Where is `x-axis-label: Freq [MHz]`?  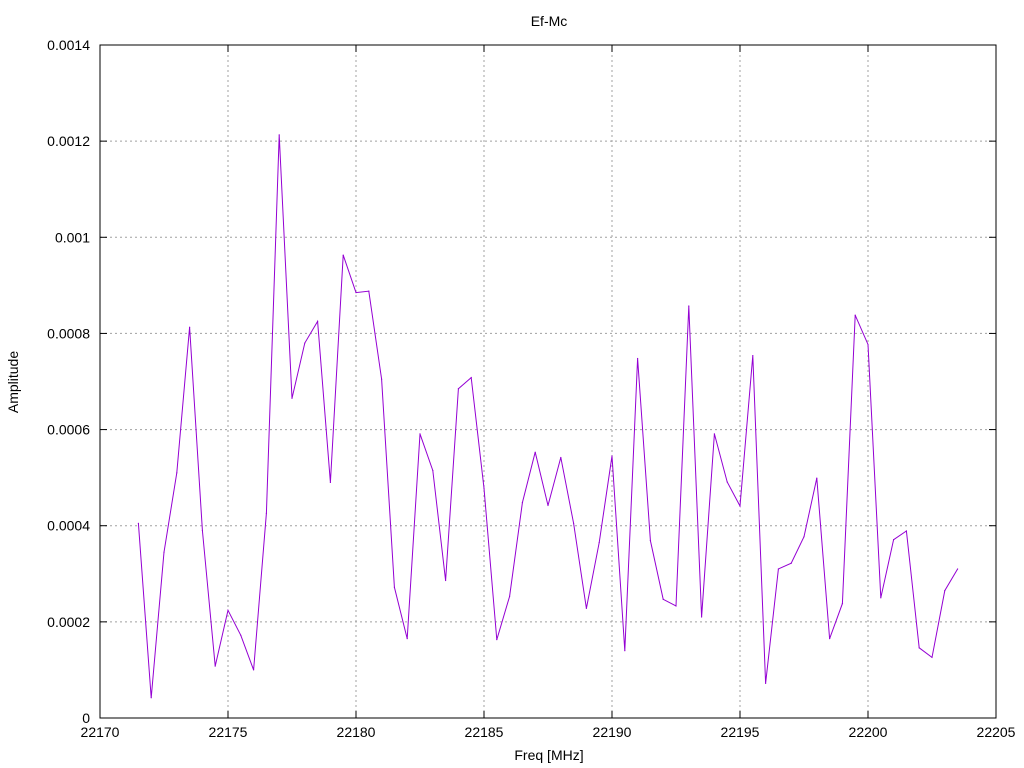
x-axis-label: Freq [MHz] is located at coordinates (548, 755).